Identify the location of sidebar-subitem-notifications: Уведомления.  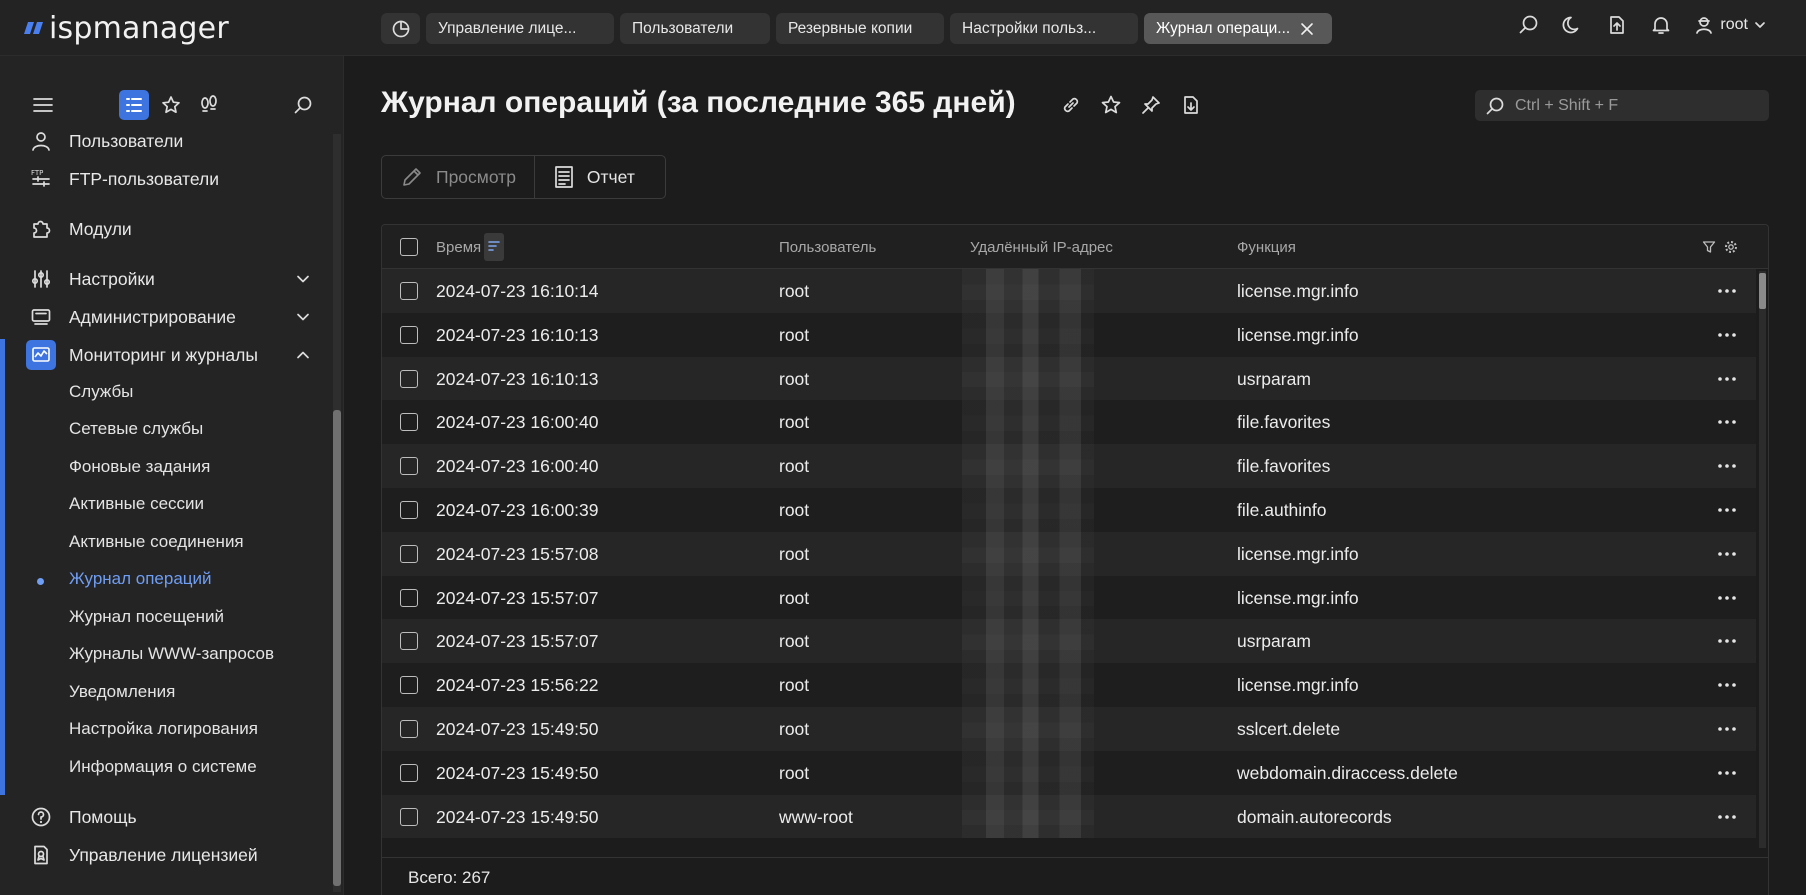
(122, 692).